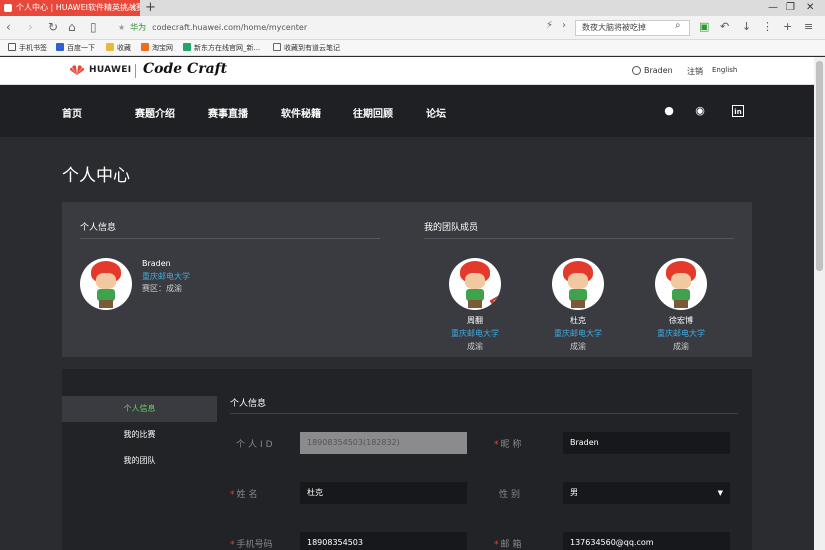 This screenshot has width=825, height=550. What do you see at coordinates (248, 404) in the screenshot?
I see `form-title: 个人信息` at bounding box center [248, 404].